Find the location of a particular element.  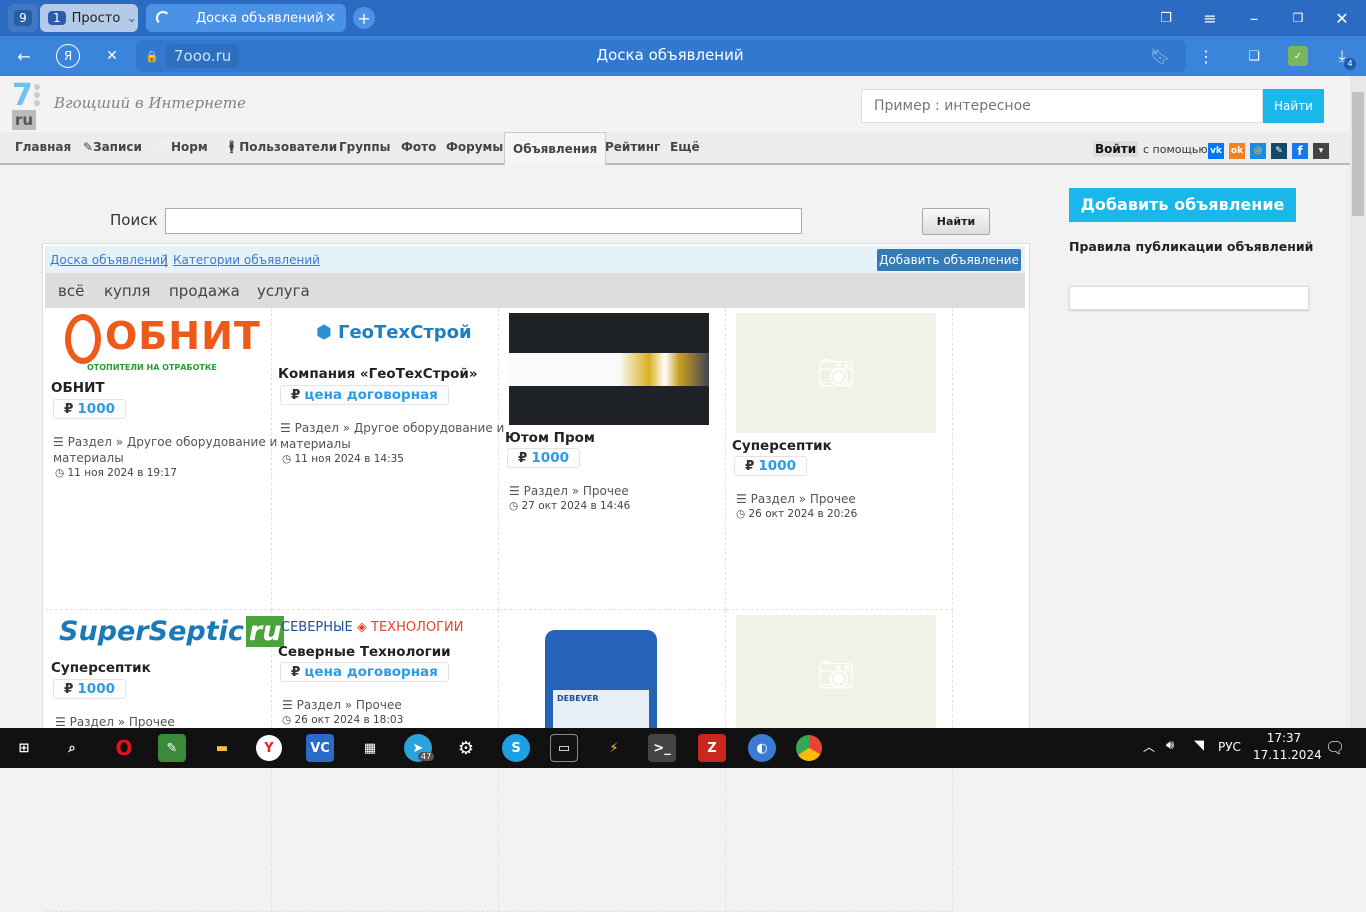

language-indicator: РУС is located at coordinates (1229, 747).